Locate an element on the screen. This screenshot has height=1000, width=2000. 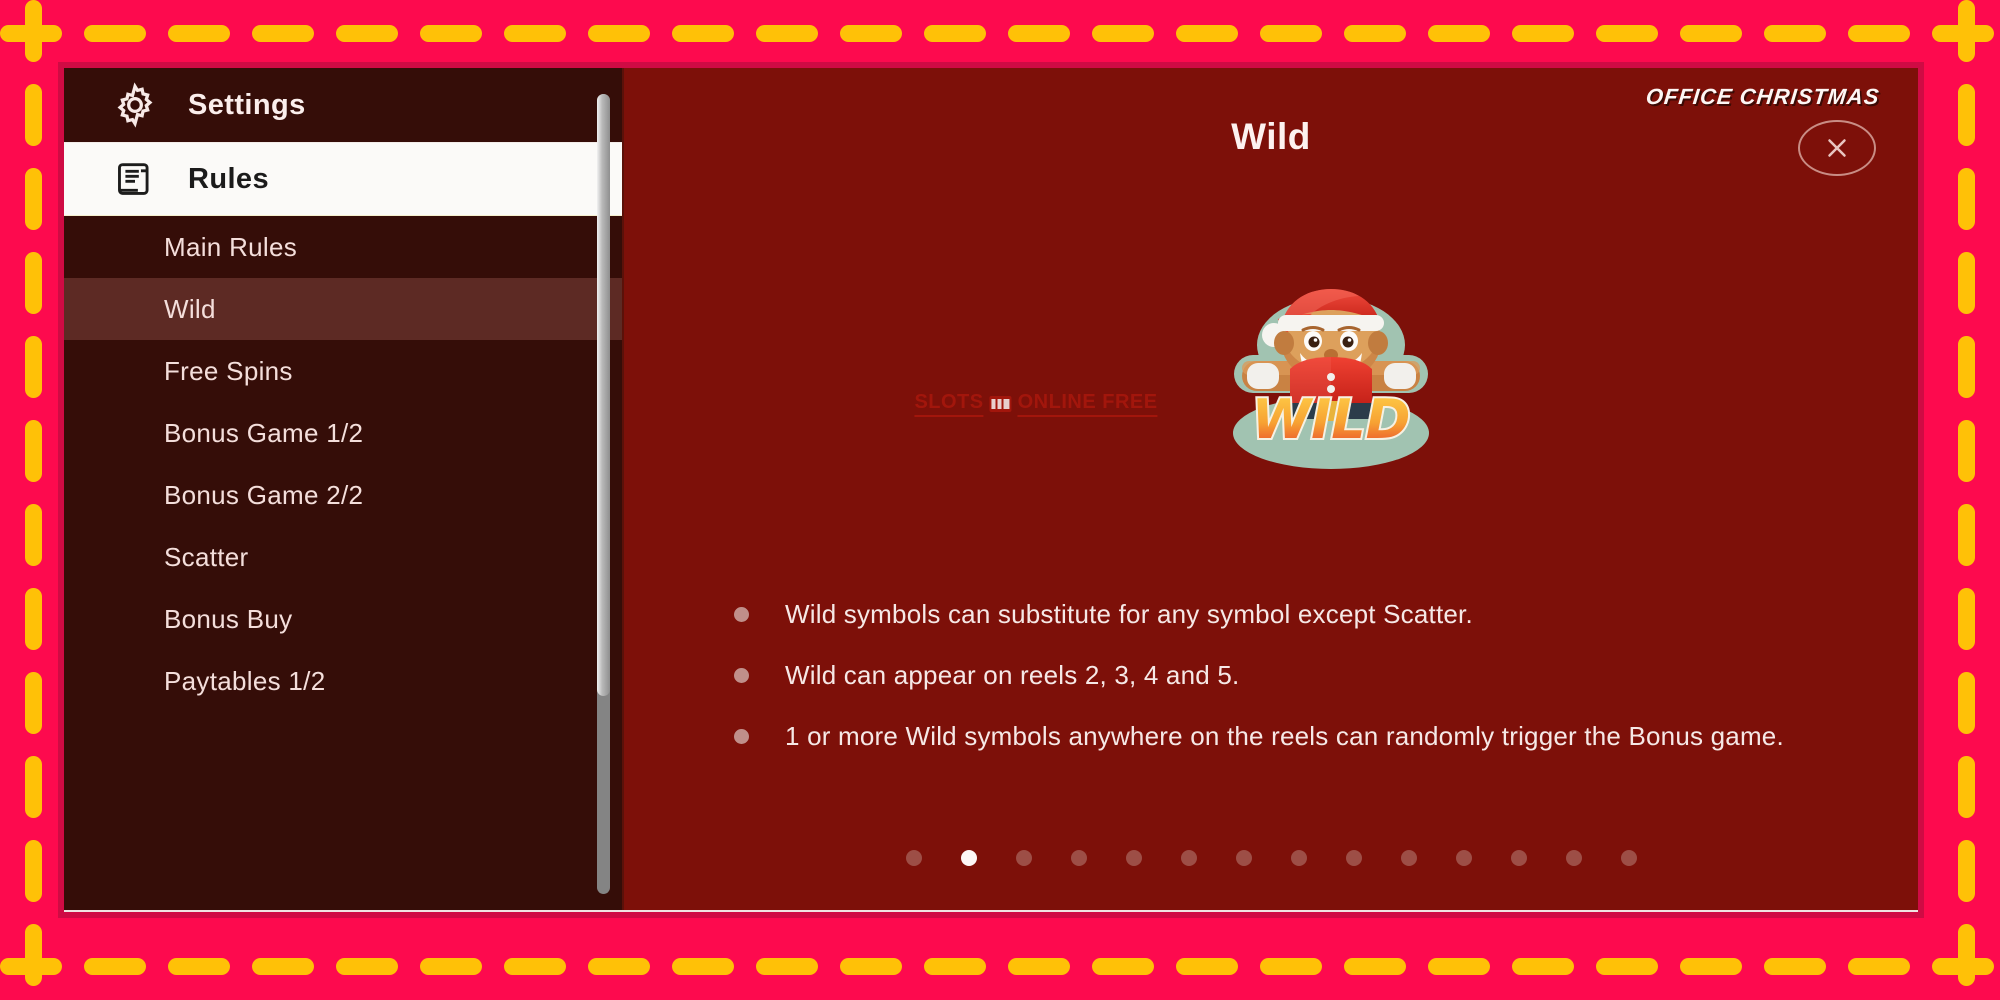
close-icon is located at coordinates (1837, 148).